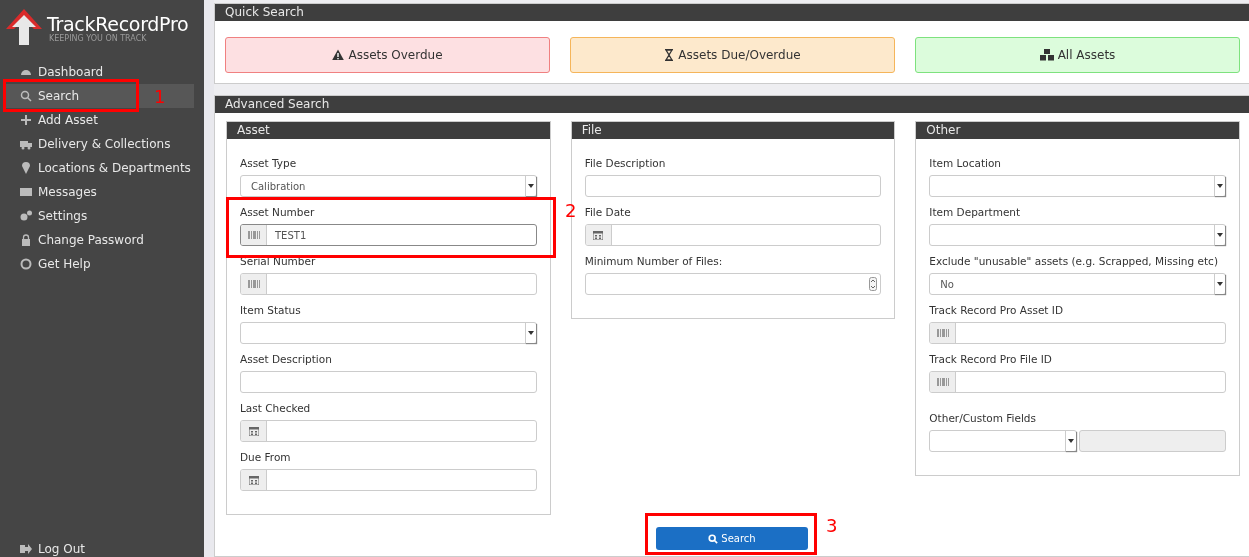 The height and width of the screenshot is (557, 1249). Describe the element at coordinates (97, 144) in the screenshot. I see `sidebar-item: Delivery & Collections` at that location.